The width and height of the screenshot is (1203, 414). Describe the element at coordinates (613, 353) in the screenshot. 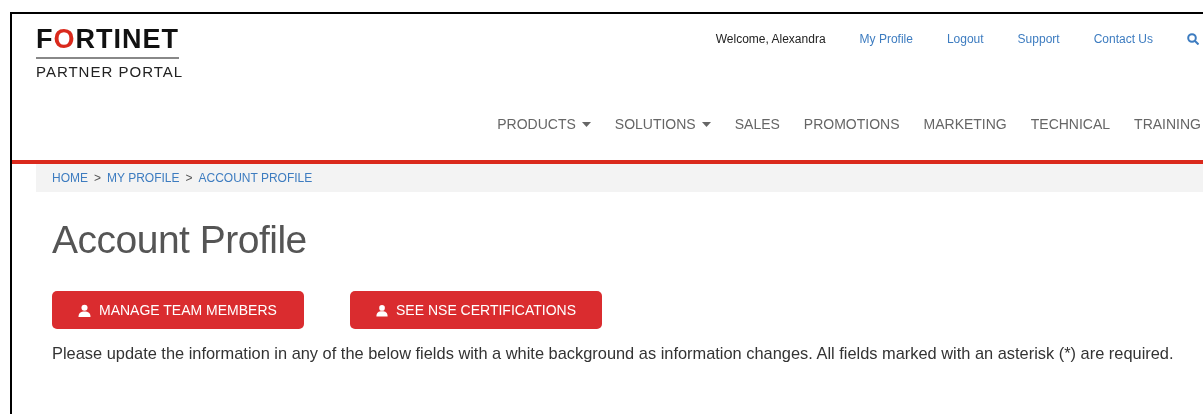

I see `intro-paragraph: Please update the information in any of the below fields with a white background as information changes. All fields marked with an asterisk (*) are required.` at that location.